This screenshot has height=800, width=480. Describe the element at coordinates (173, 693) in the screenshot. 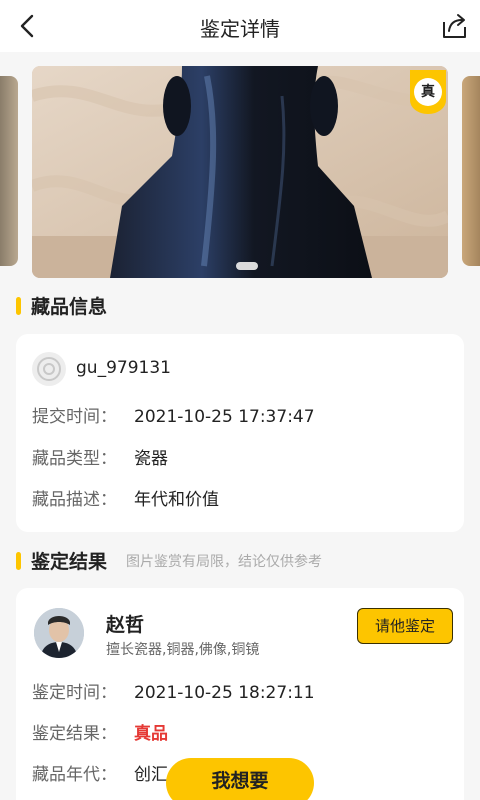

I see `appraisal-time-row: 鉴定时间： 2021-10-25 18:27:11` at that location.